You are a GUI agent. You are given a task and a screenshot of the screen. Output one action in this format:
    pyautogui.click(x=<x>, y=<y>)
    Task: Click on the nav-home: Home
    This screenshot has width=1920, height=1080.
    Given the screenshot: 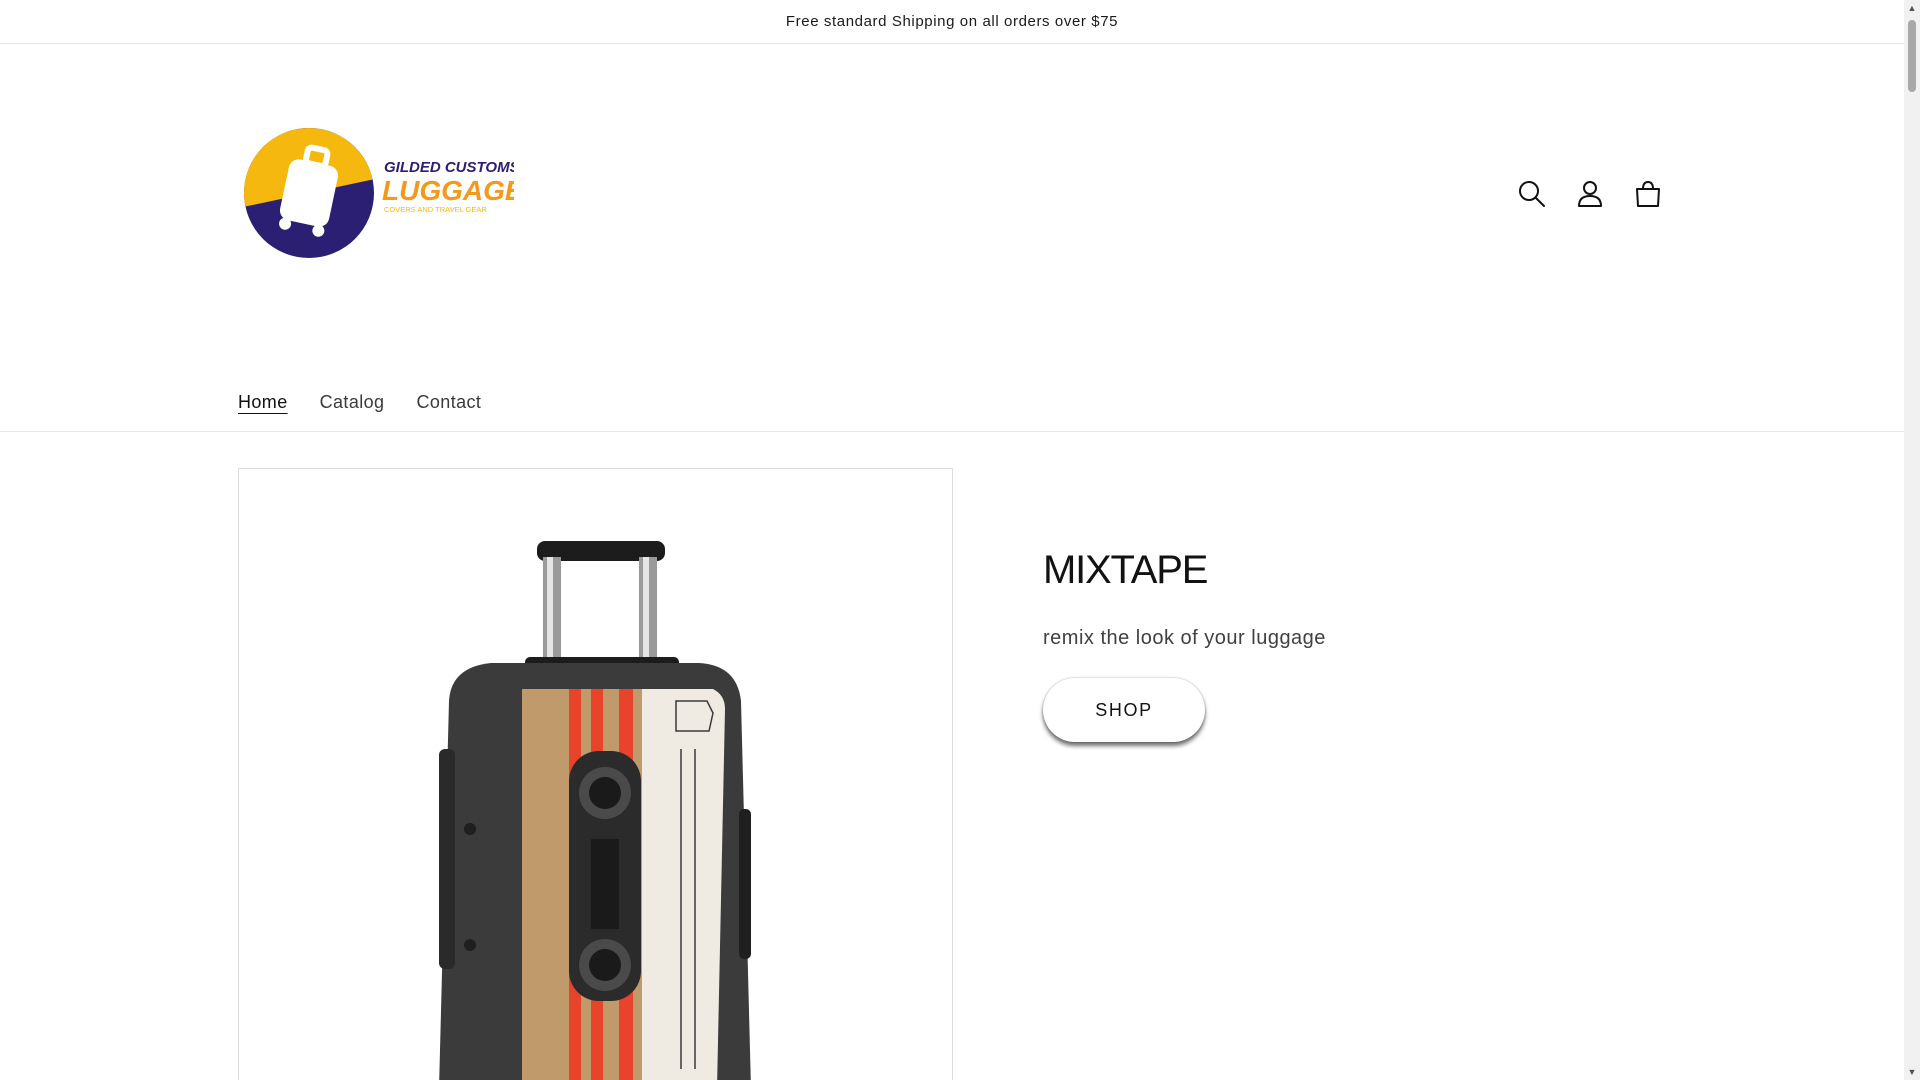 What is the action you would take?
    pyautogui.click(x=263, y=402)
    